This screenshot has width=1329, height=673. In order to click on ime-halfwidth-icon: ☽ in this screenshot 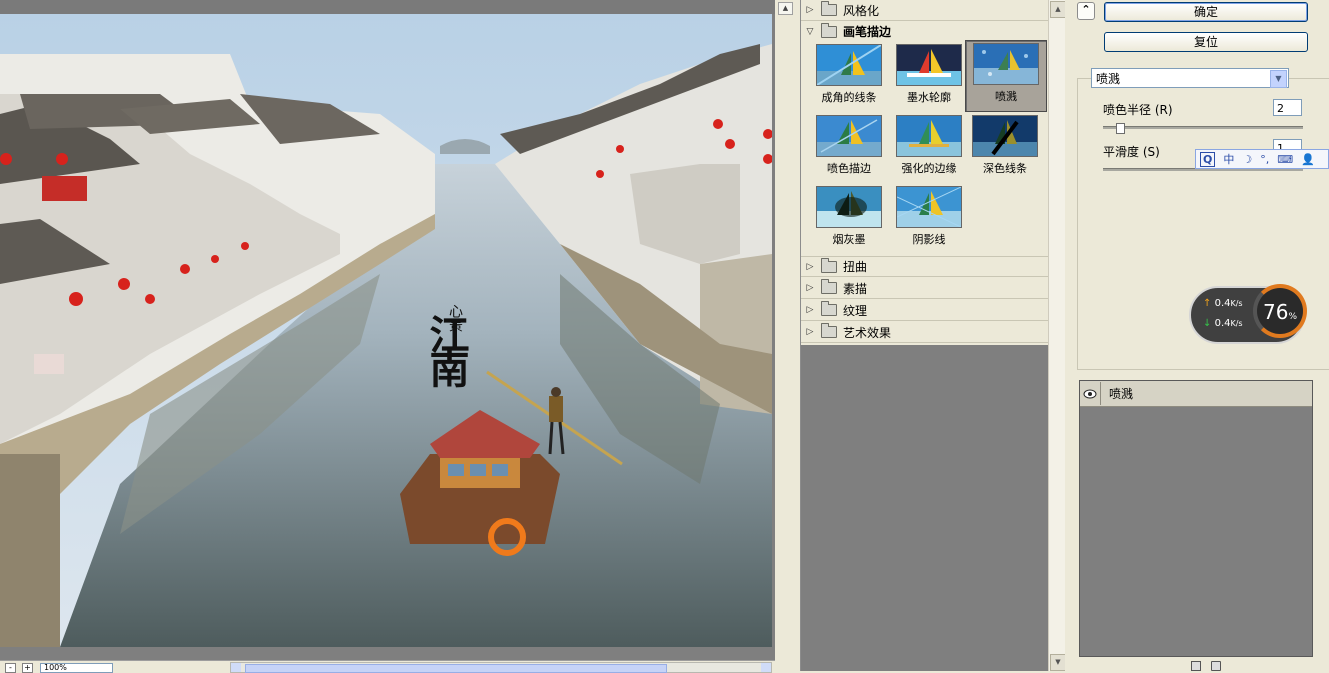, I will do `click(1247, 159)`.